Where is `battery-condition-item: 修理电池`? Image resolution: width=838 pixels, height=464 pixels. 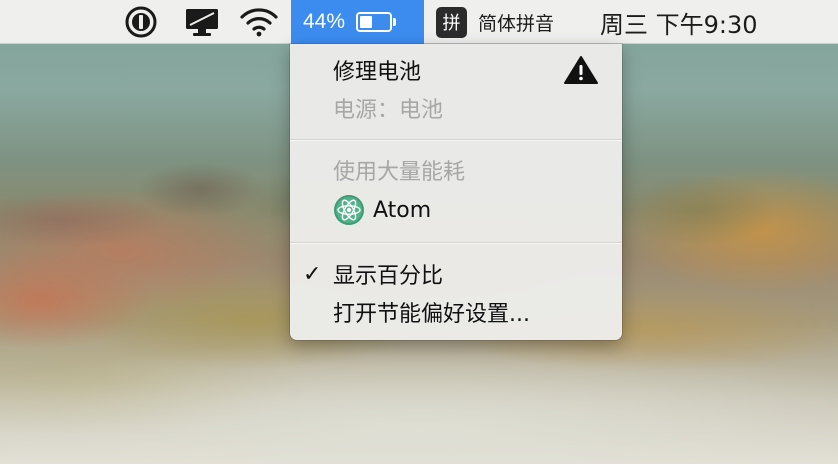 battery-condition-item: 修理电池 is located at coordinates (456, 70).